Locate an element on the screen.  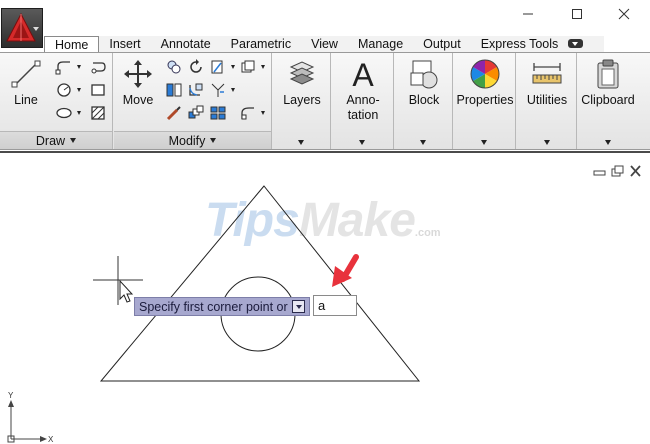
clipboard-button: Clipboard is located at coordinates (608, 102).